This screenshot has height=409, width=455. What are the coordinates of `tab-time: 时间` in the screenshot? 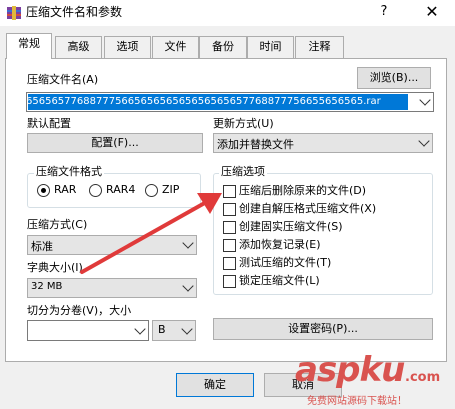 It's located at (270, 47).